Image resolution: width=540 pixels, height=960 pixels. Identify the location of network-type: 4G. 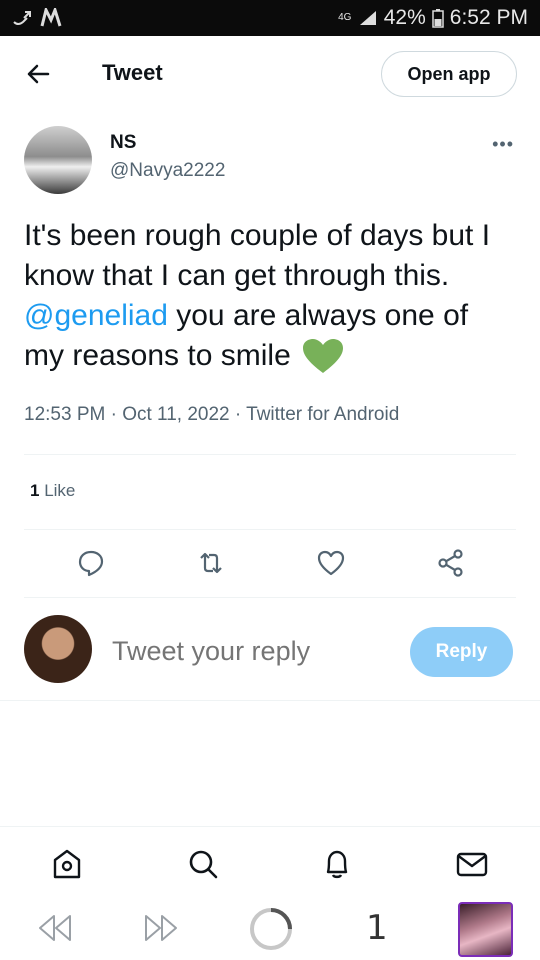
(345, 17).